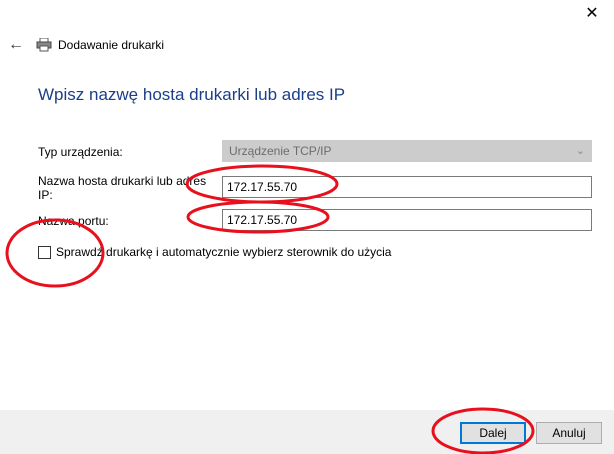 The image size is (614, 454). What do you see at coordinates (44, 252) in the screenshot?
I see `verify-printer-checkbox` at bounding box center [44, 252].